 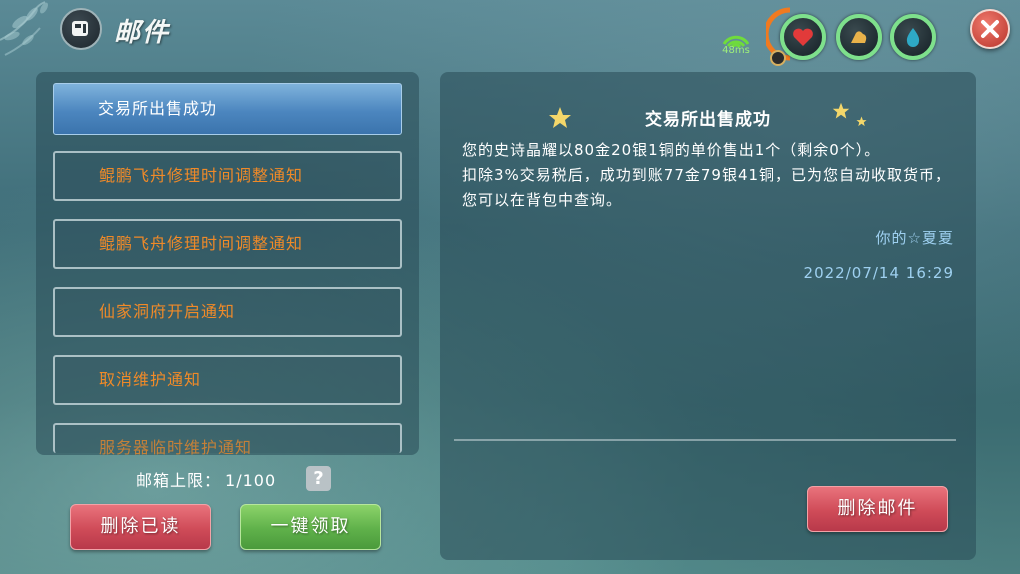 I want to click on heart-icon, so click(x=803, y=37).